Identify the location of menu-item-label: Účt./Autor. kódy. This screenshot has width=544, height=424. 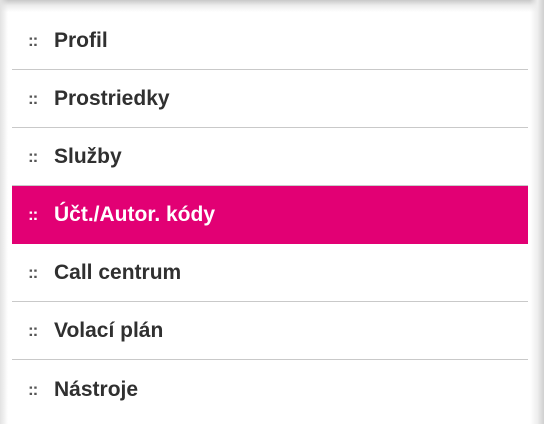
(135, 214).